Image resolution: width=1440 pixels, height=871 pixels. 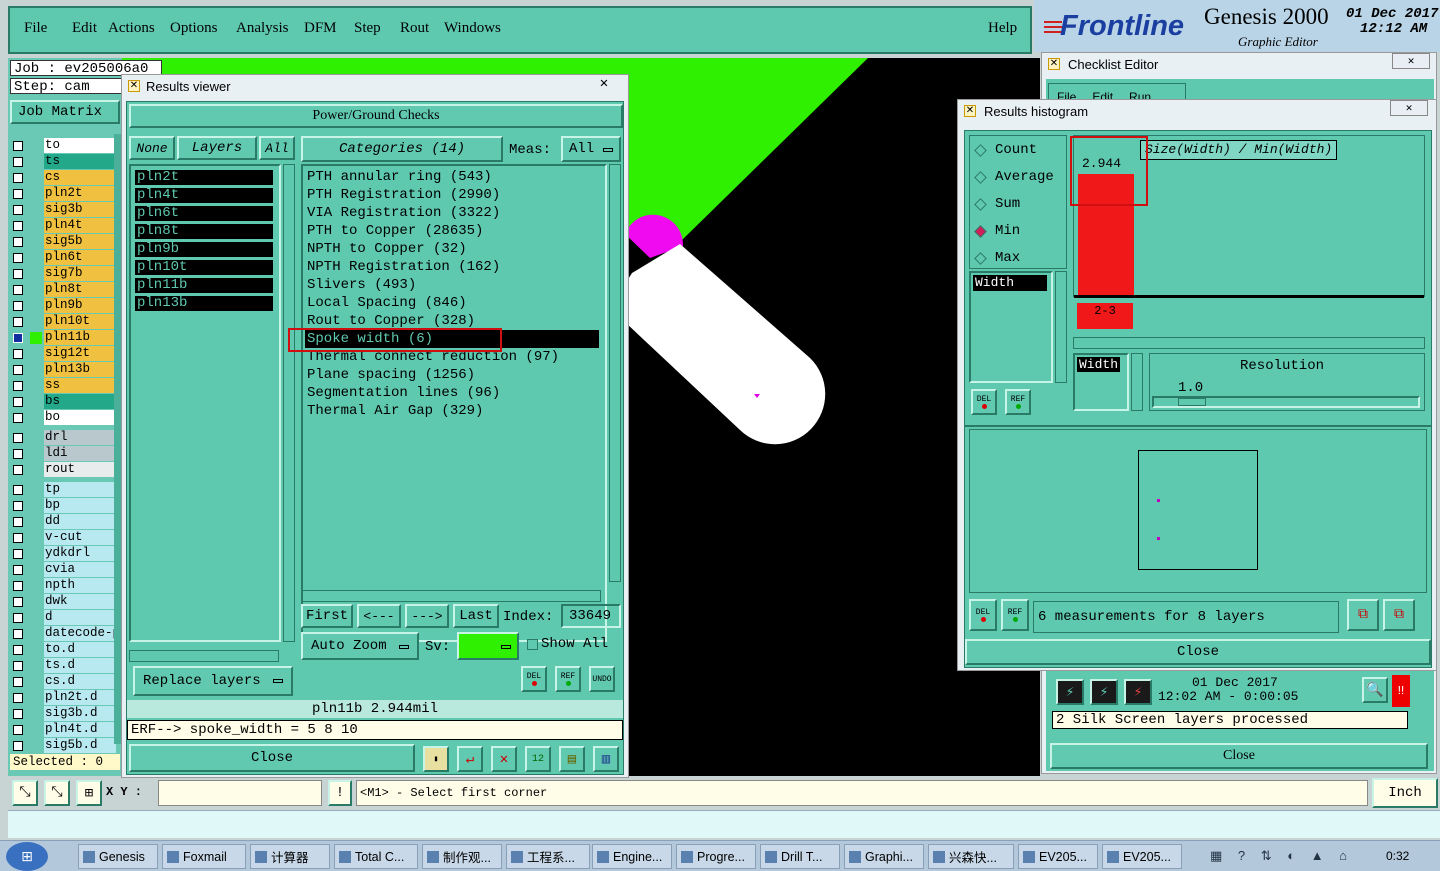 I want to click on layer-row-tp: tp, so click(x=62, y=490).